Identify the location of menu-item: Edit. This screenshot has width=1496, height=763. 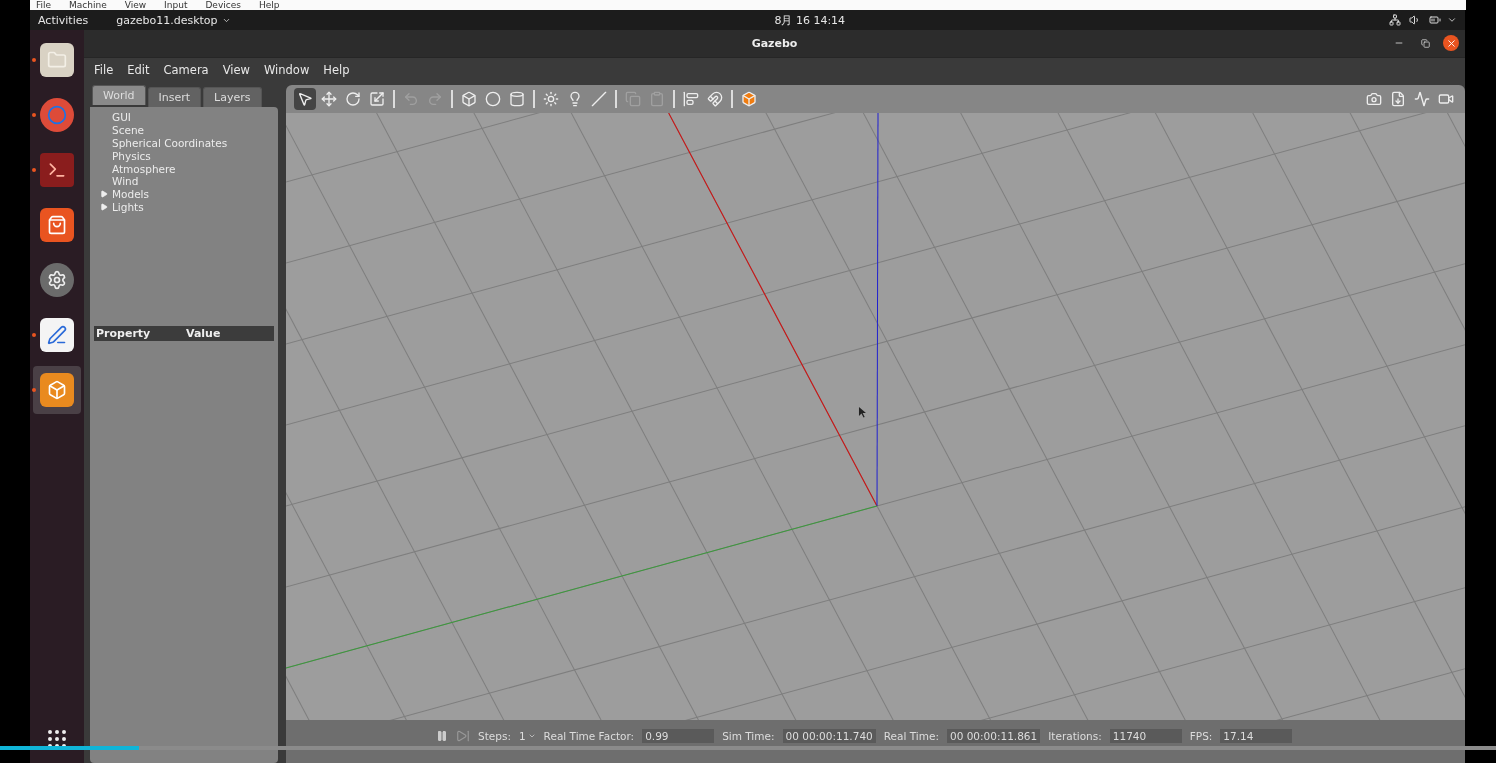
(138, 69).